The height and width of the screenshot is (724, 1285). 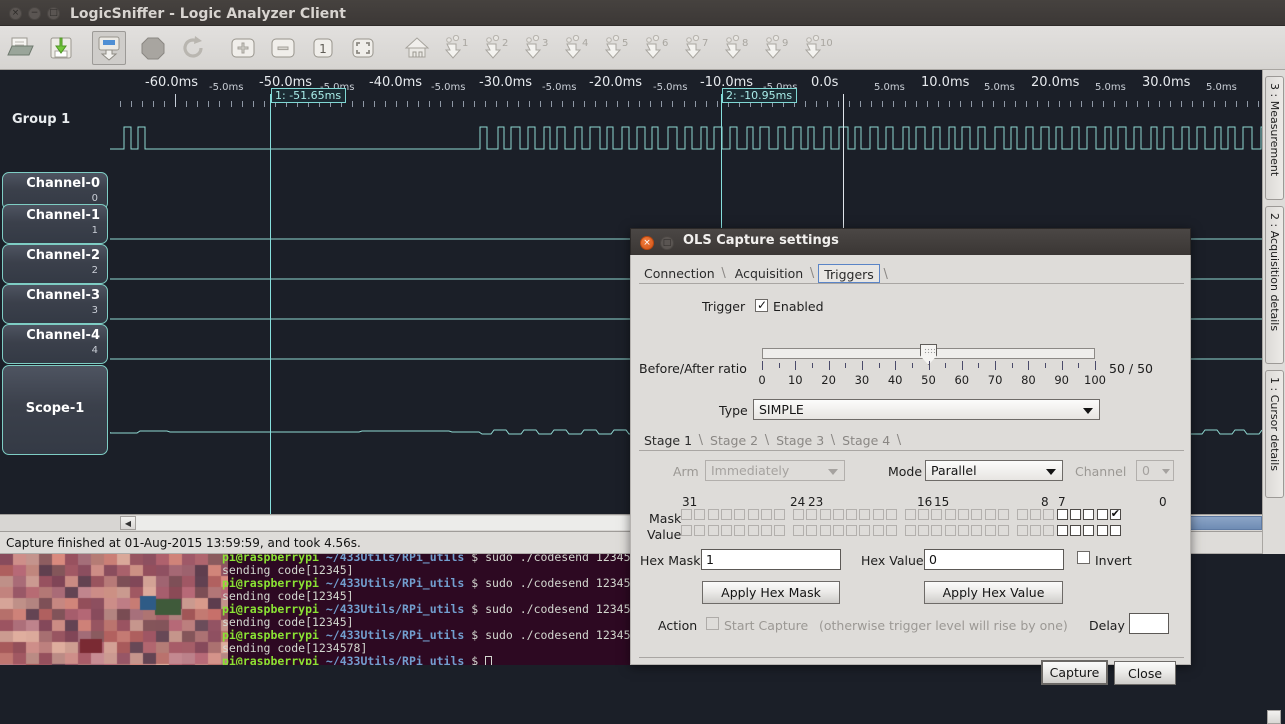 I want to click on repeat-capture-button, so click(x=193, y=48).